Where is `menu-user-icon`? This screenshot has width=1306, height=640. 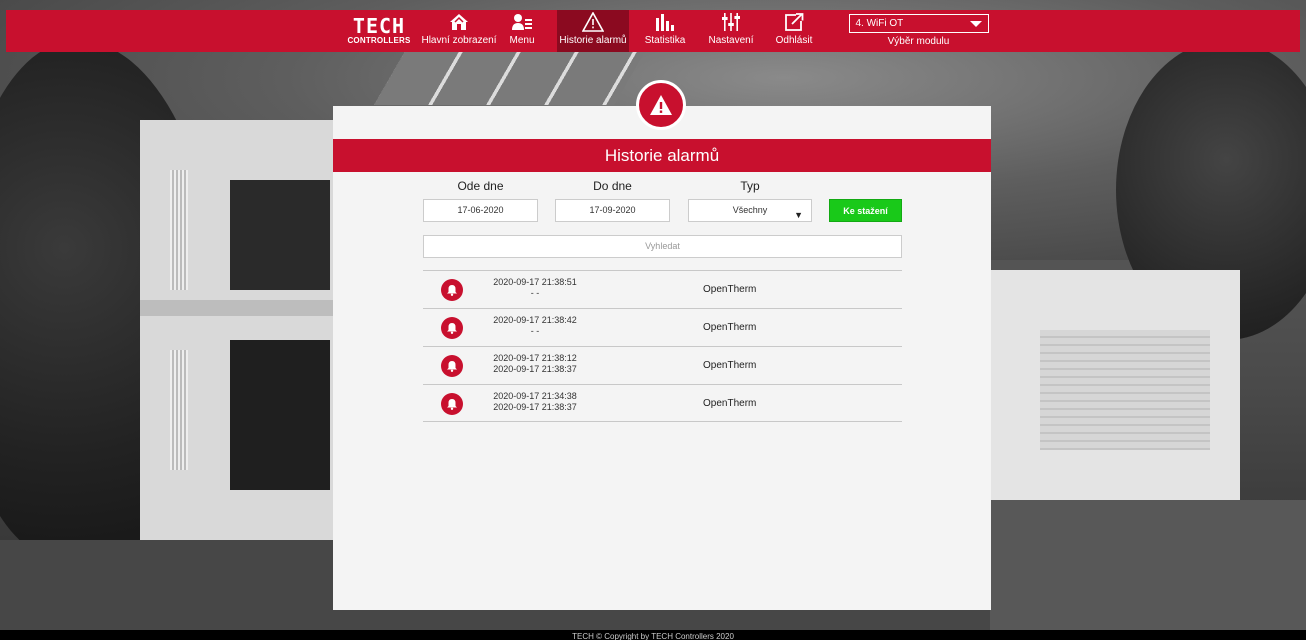
menu-user-icon is located at coordinates (522, 22).